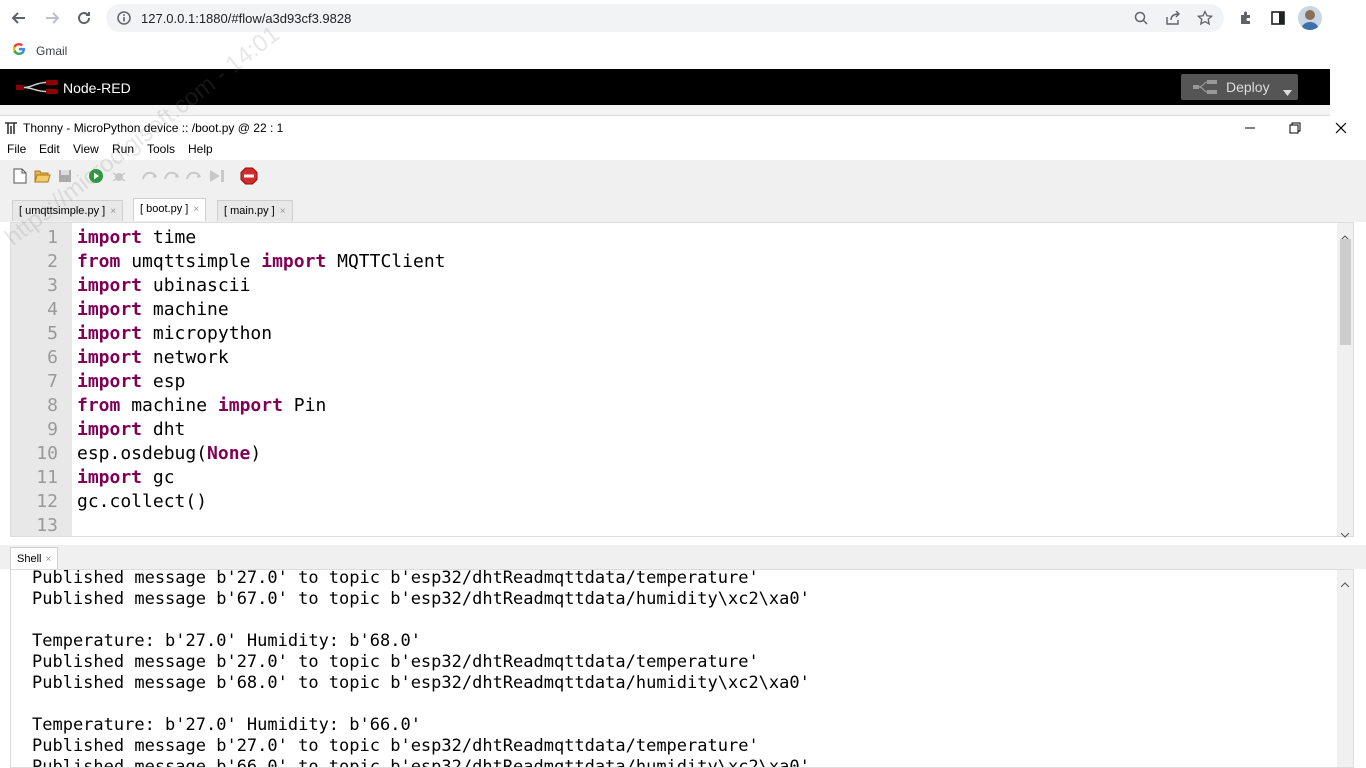  What do you see at coordinates (161, 149) in the screenshot?
I see `menu-tools: Tools` at bounding box center [161, 149].